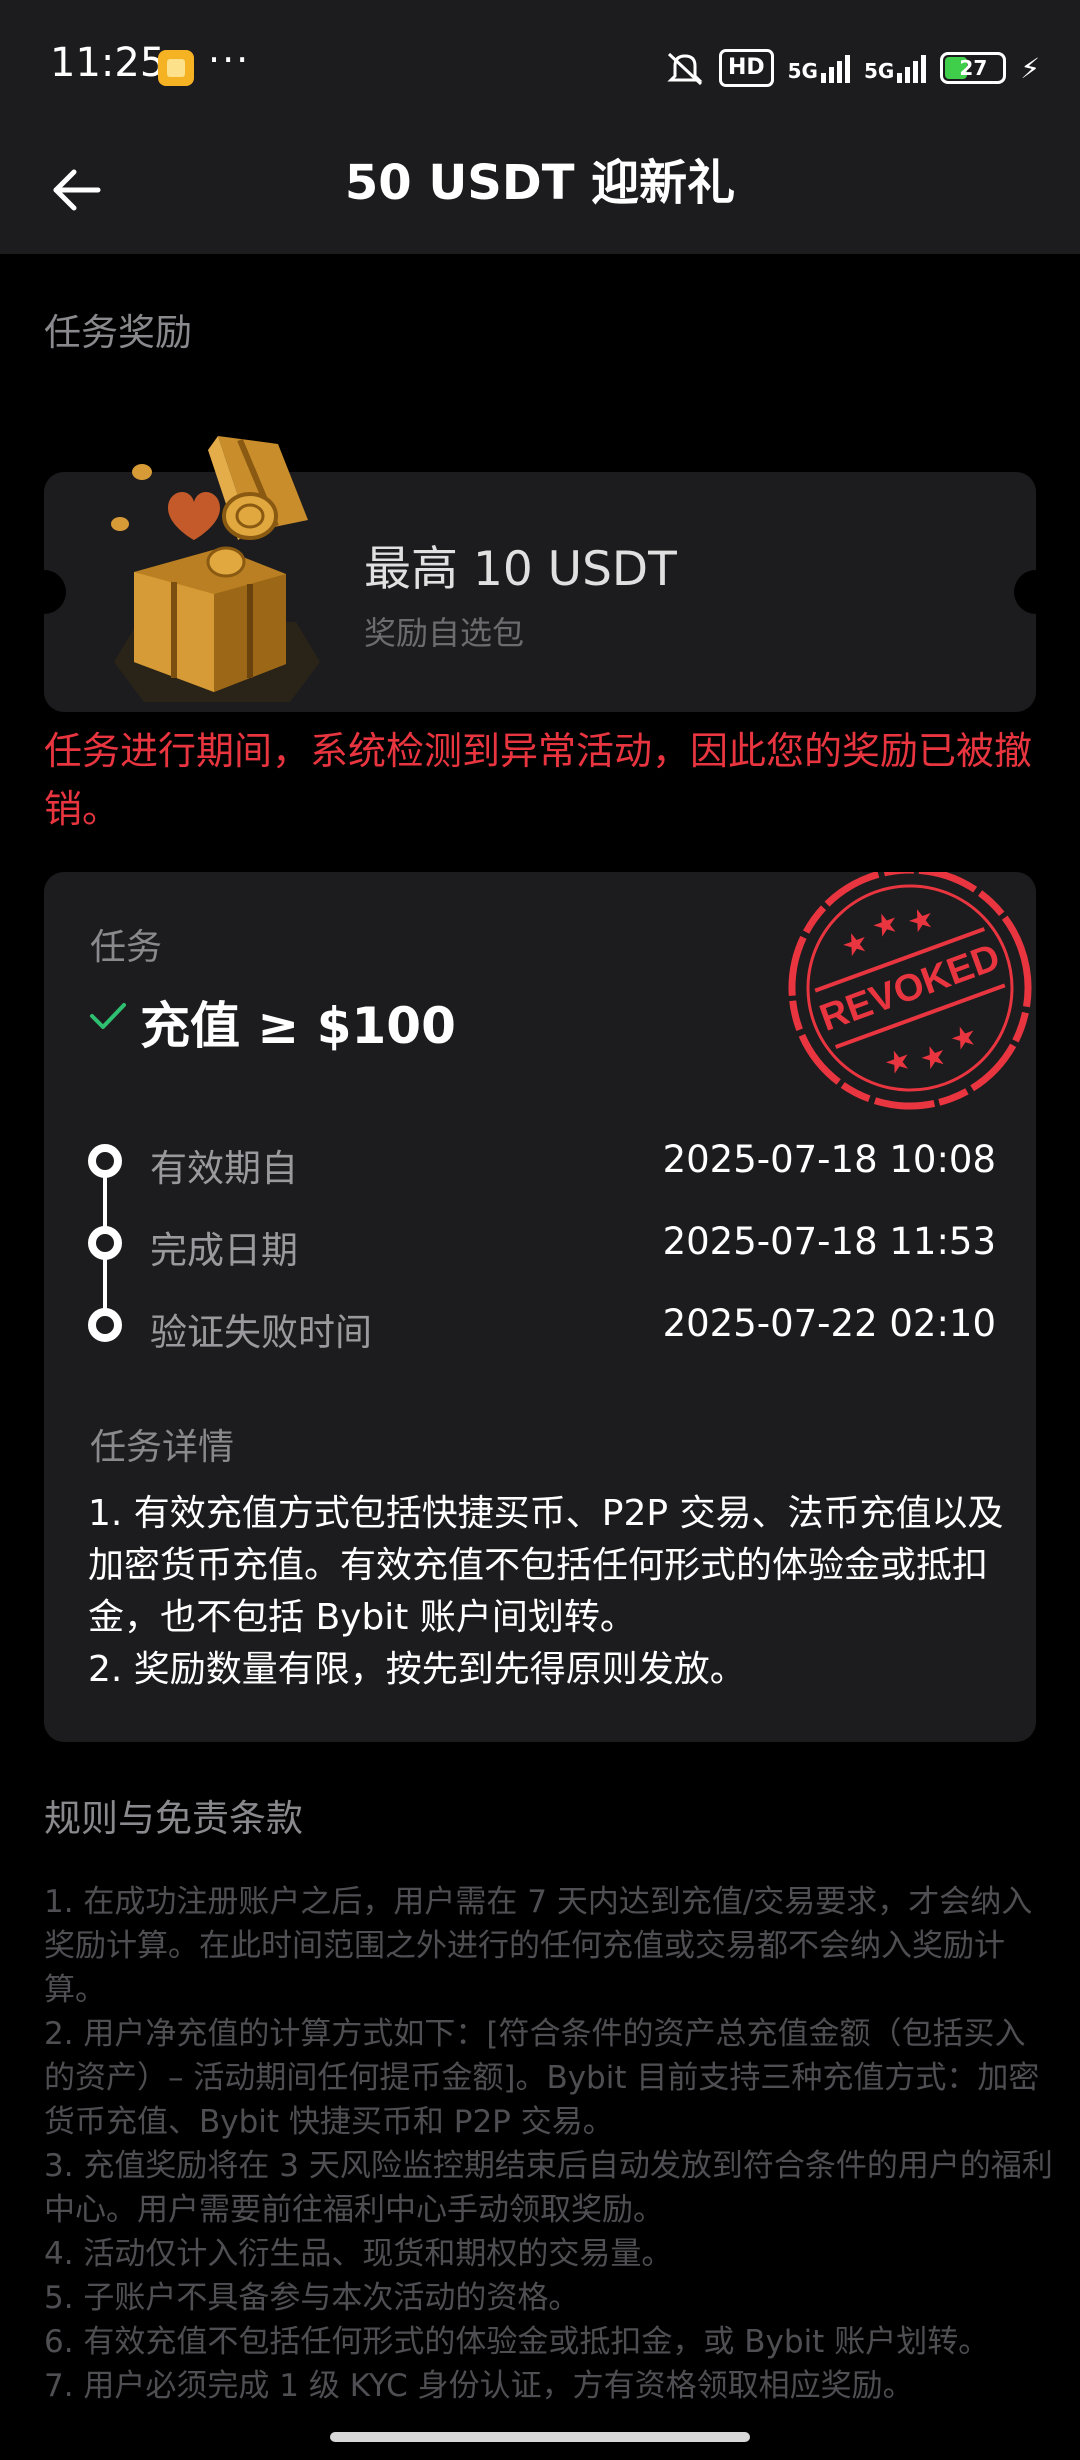  What do you see at coordinates (541, 1328) in the screenshot?
I see `timeline-row-failed: 验证失败时间 2025-07-22 02:10` at bounding box center [541, 1328].